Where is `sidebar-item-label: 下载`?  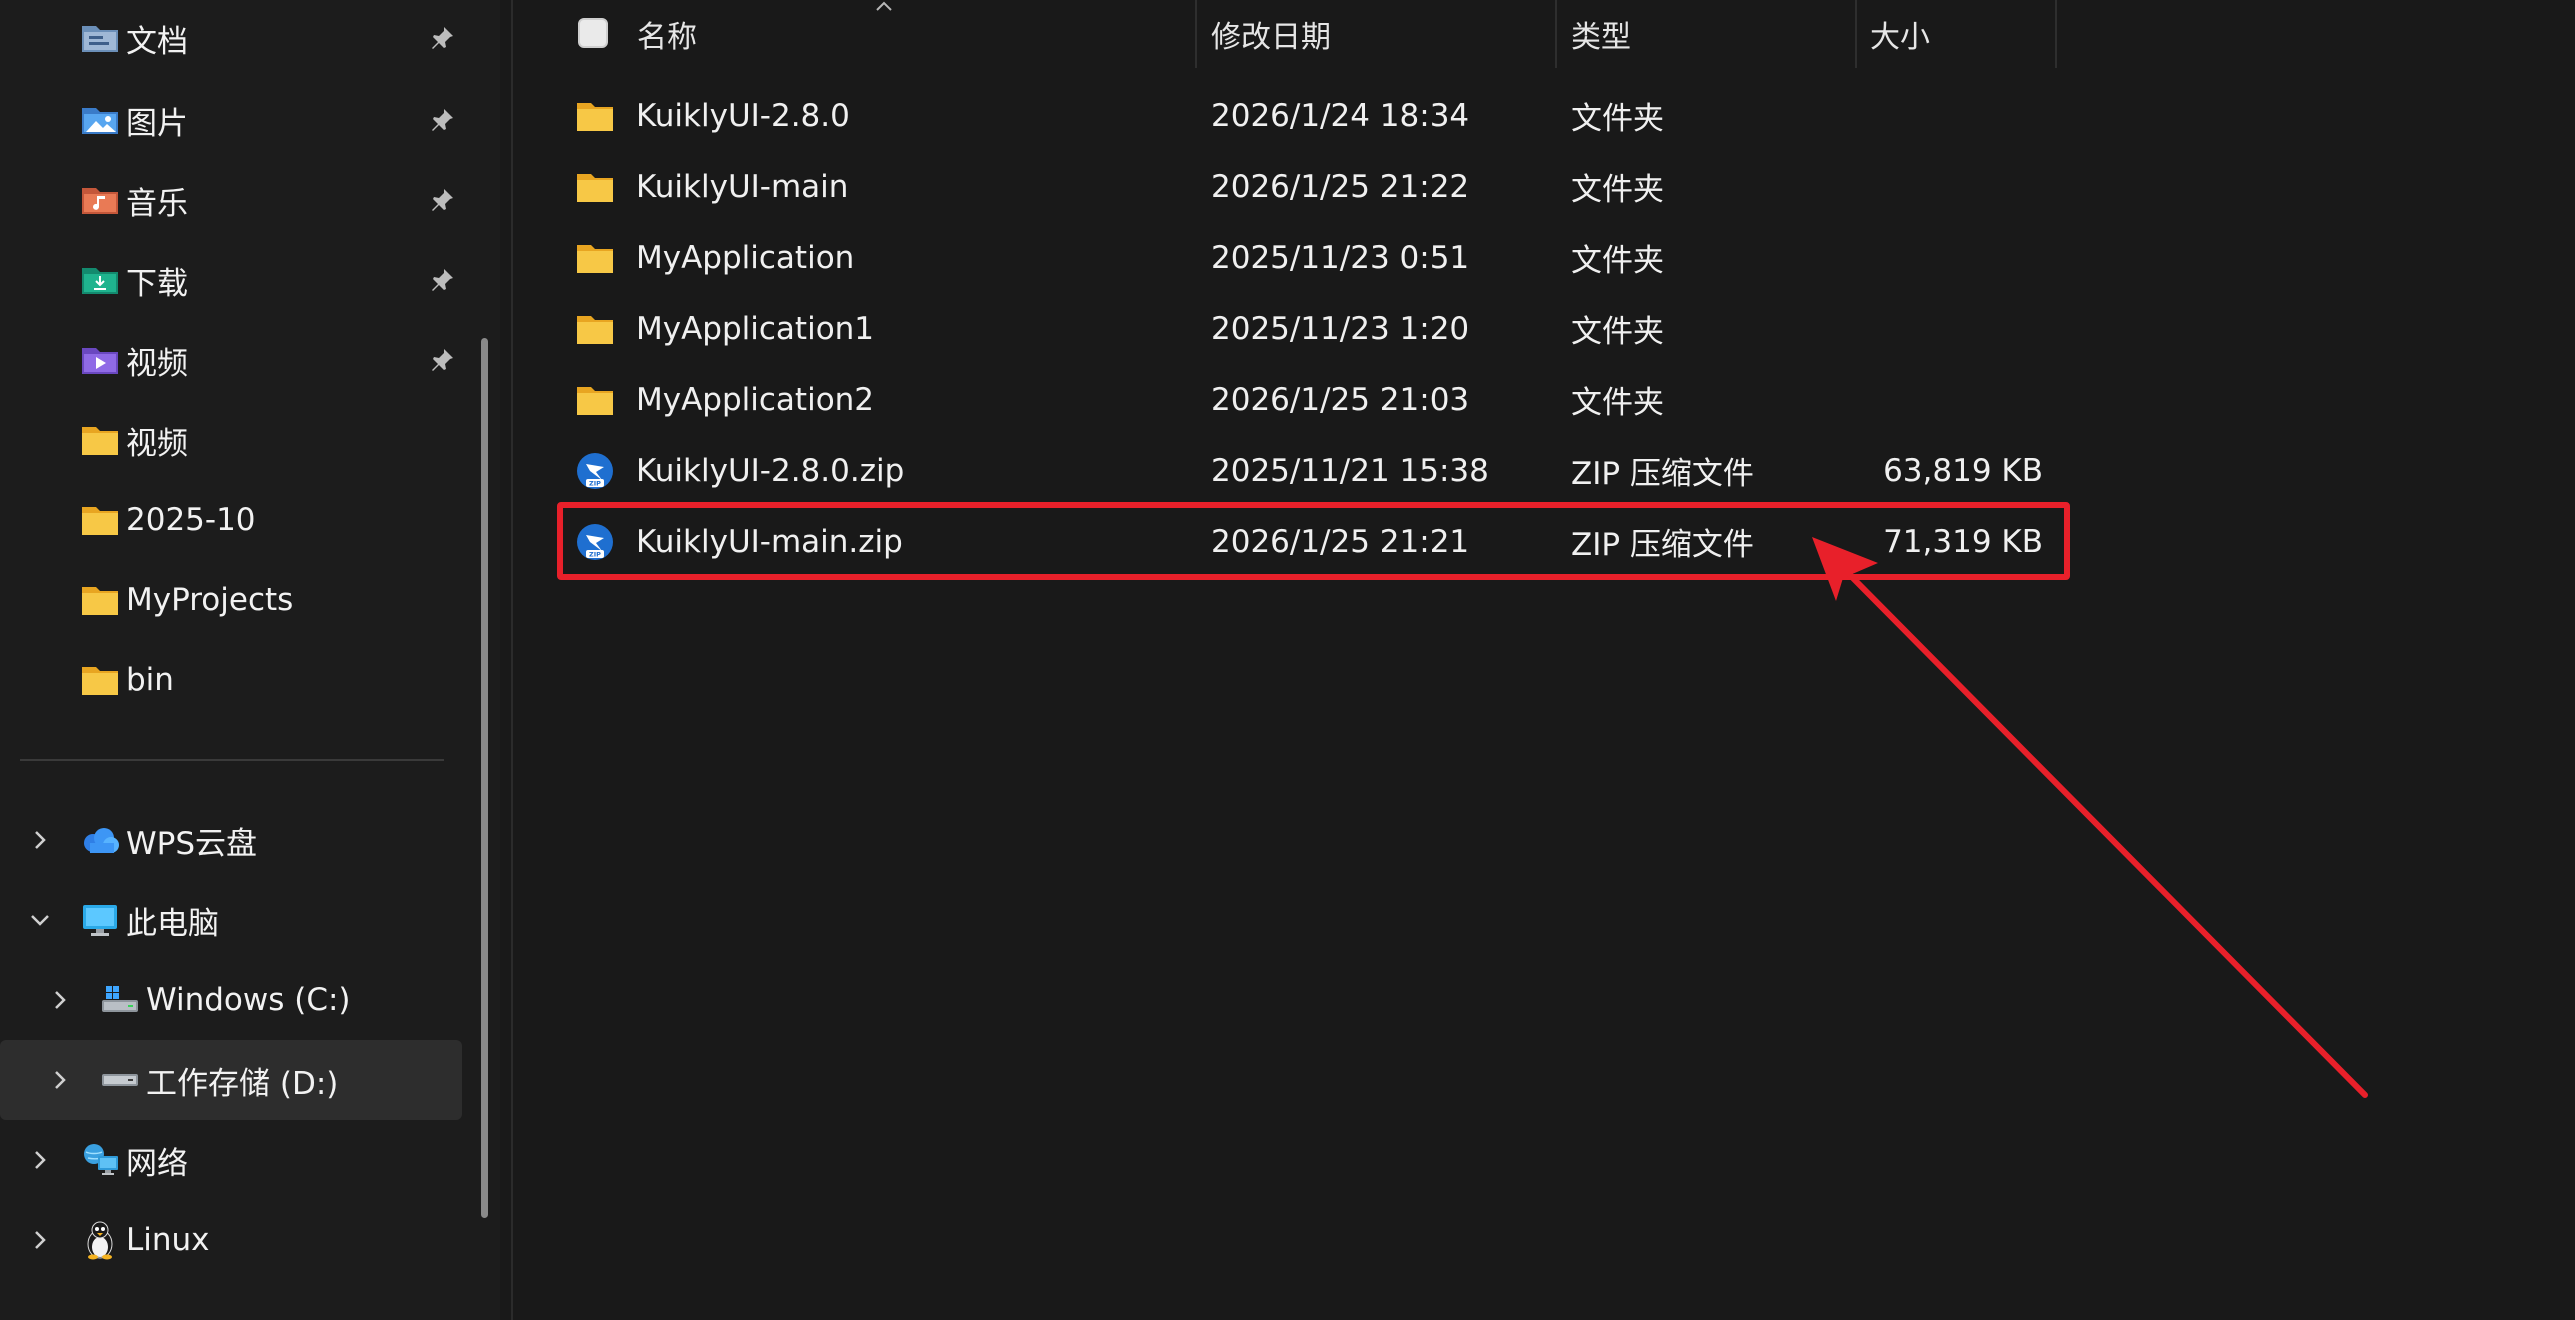 sidebar-item-label: 下载 is located at coordinates (157, 283).